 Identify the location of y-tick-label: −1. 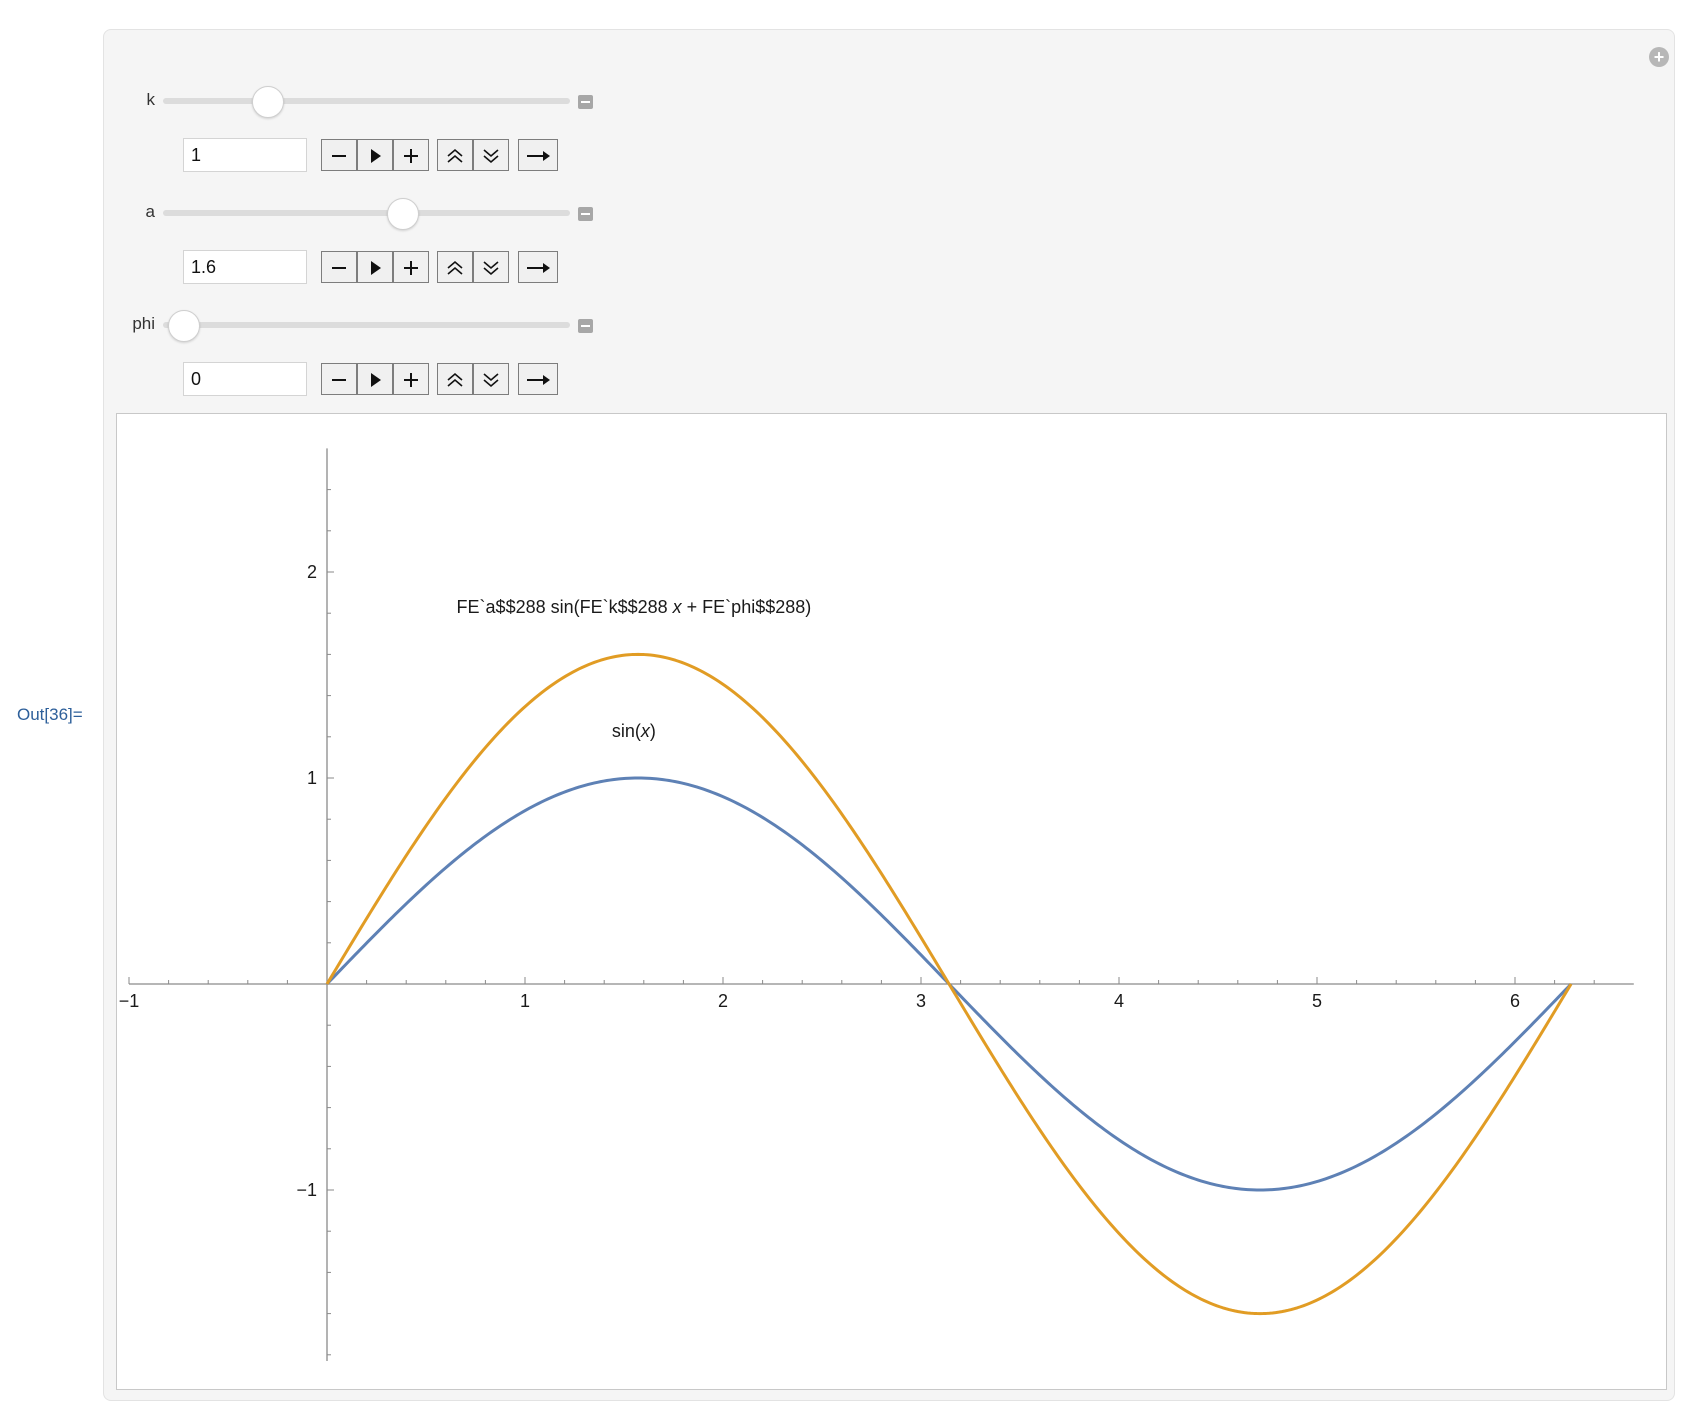
(306, 1190).